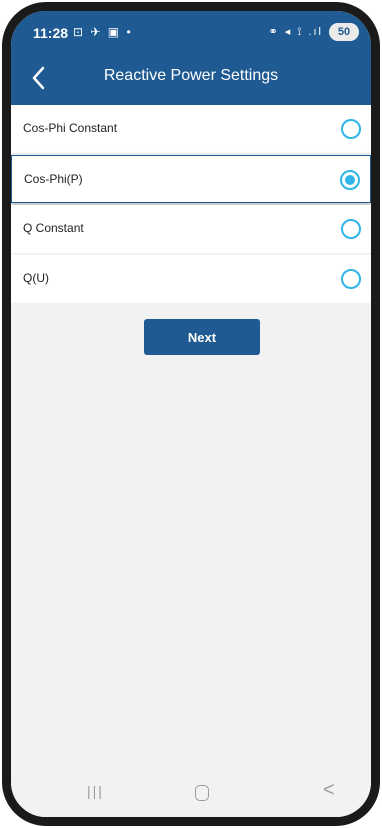 This screenshot has height=828, width=382. Describe the element at coordinates (51, 33) in the screenshot. I see `status-time: 11:28` at that location.